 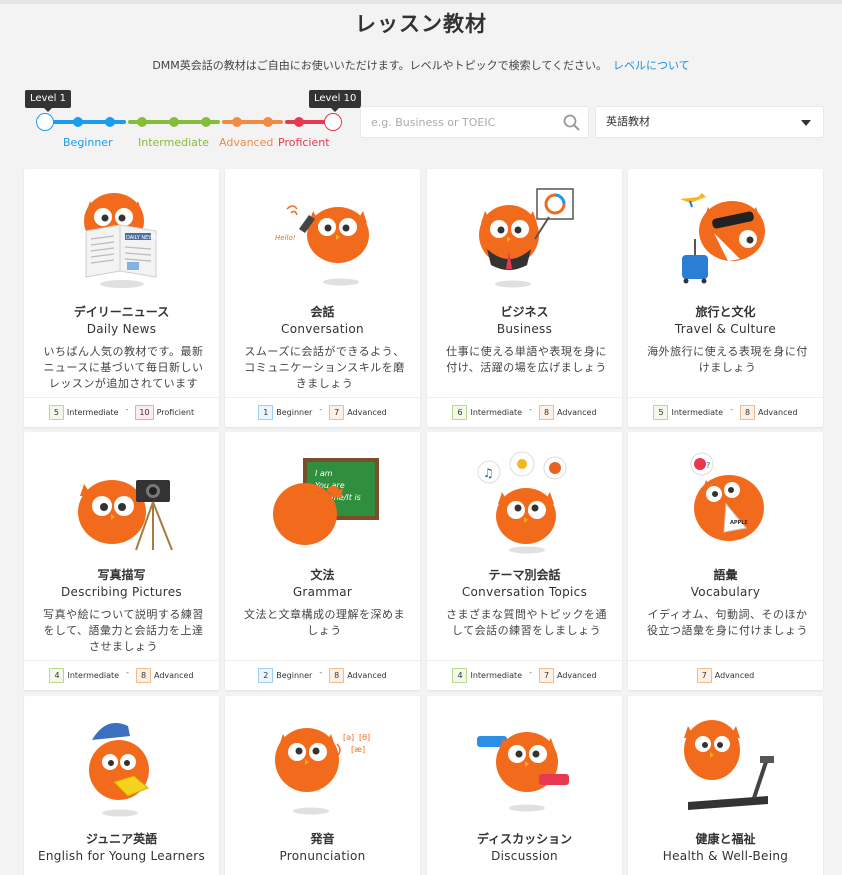 I want to click on card-level-range: 6 Intermediate - 8 Advanced, so click(x=524, y=412).